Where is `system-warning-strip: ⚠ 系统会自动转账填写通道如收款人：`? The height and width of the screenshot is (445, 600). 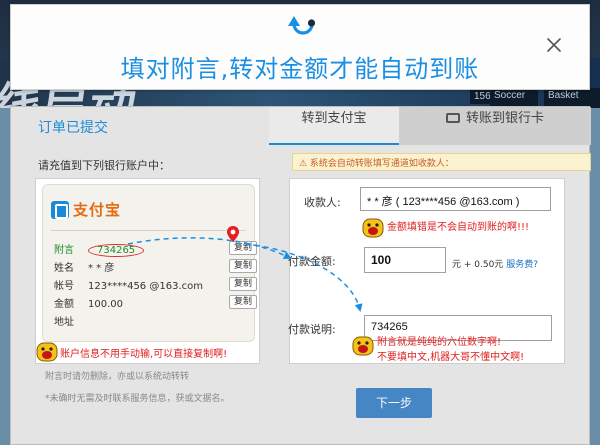 system-warning-strip: ⚠ 系统会自动转账填写通道如收款人： is located at coordinates (441, 162).